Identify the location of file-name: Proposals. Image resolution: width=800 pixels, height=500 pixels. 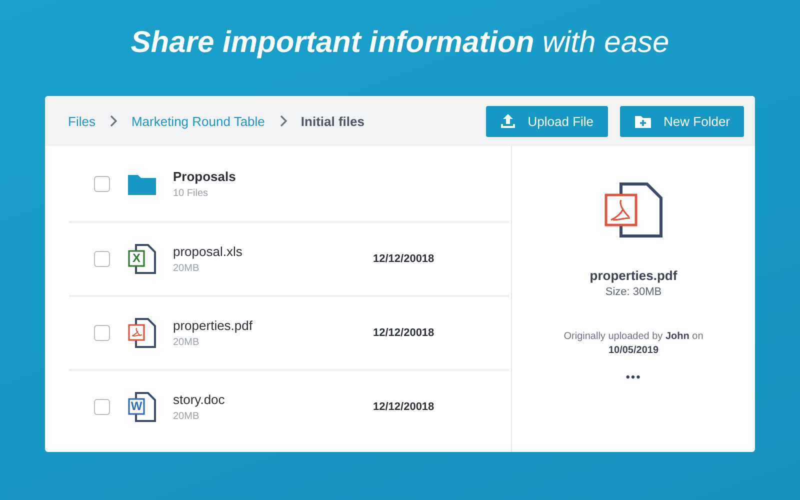
(273, 176).